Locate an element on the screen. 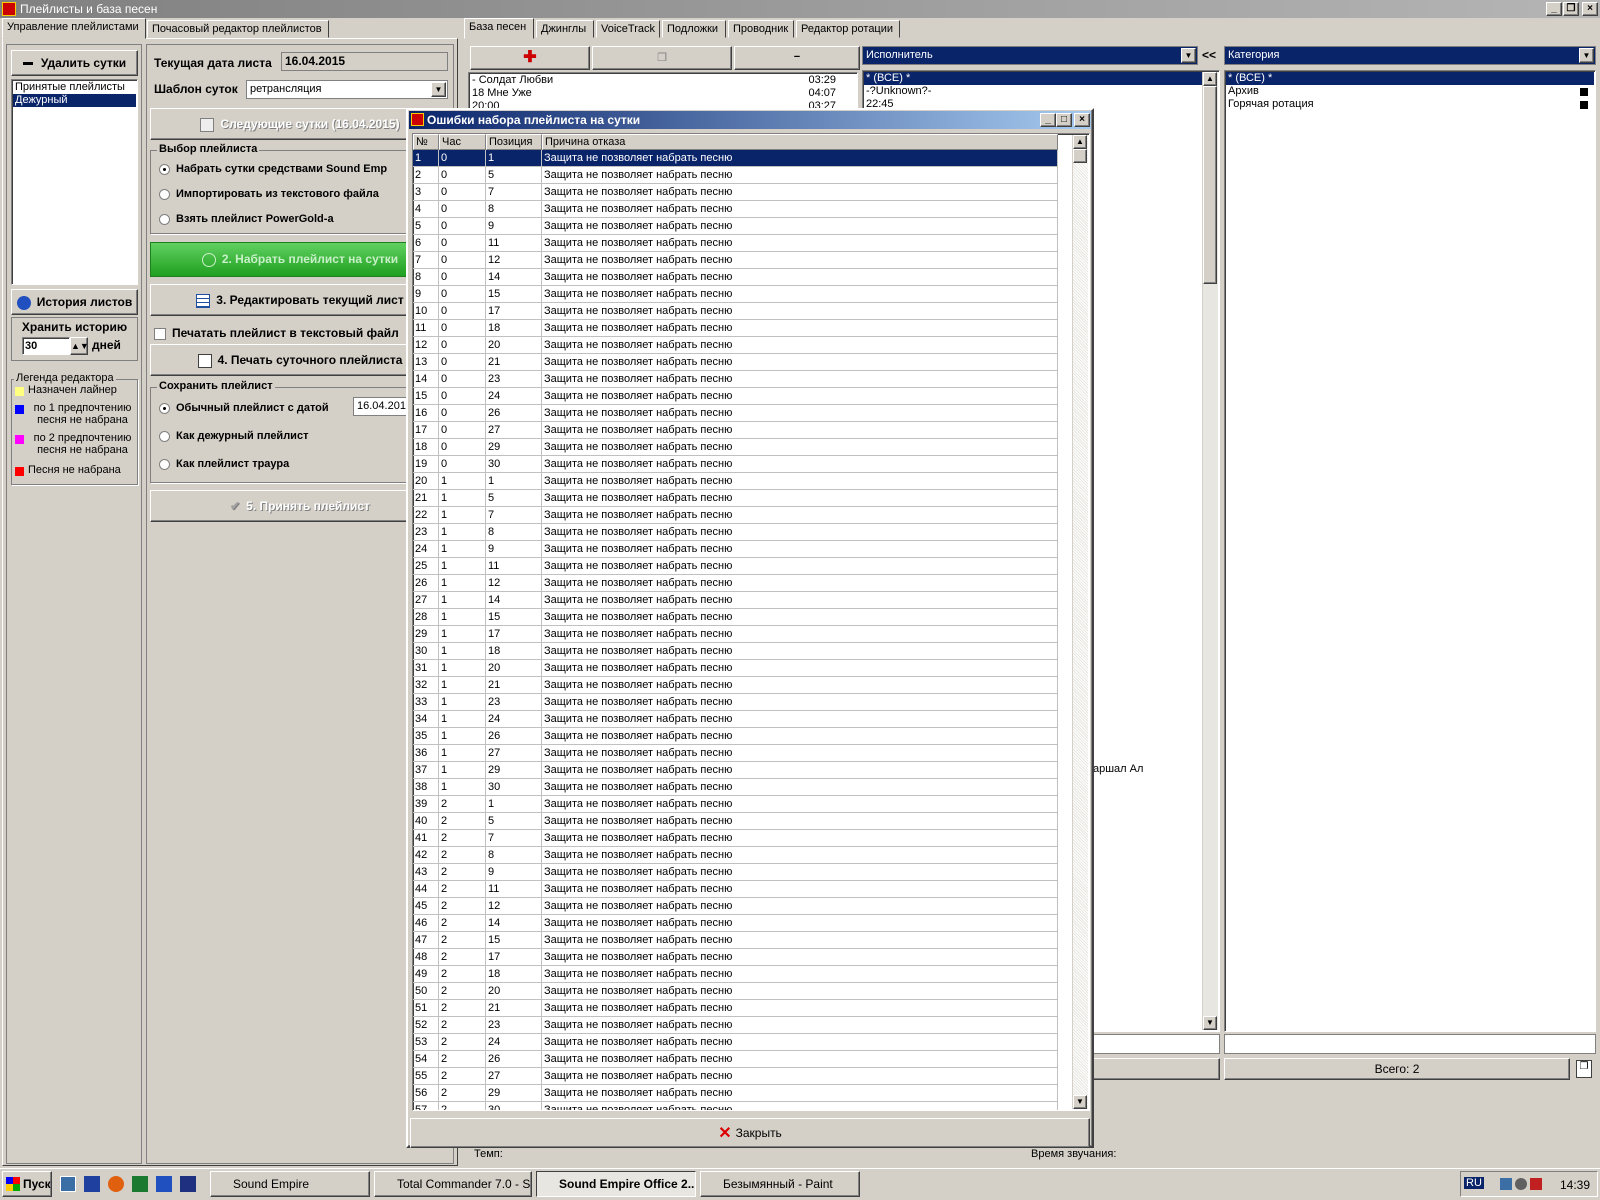  table-row: 46 2 14 Защита не позволяет набрать песню is located at coordinates (735, 923).